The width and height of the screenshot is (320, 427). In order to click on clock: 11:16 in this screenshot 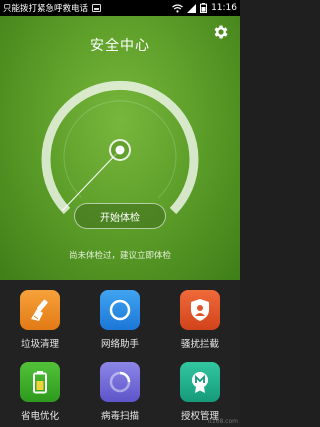, I will do `click(224, 8)`.